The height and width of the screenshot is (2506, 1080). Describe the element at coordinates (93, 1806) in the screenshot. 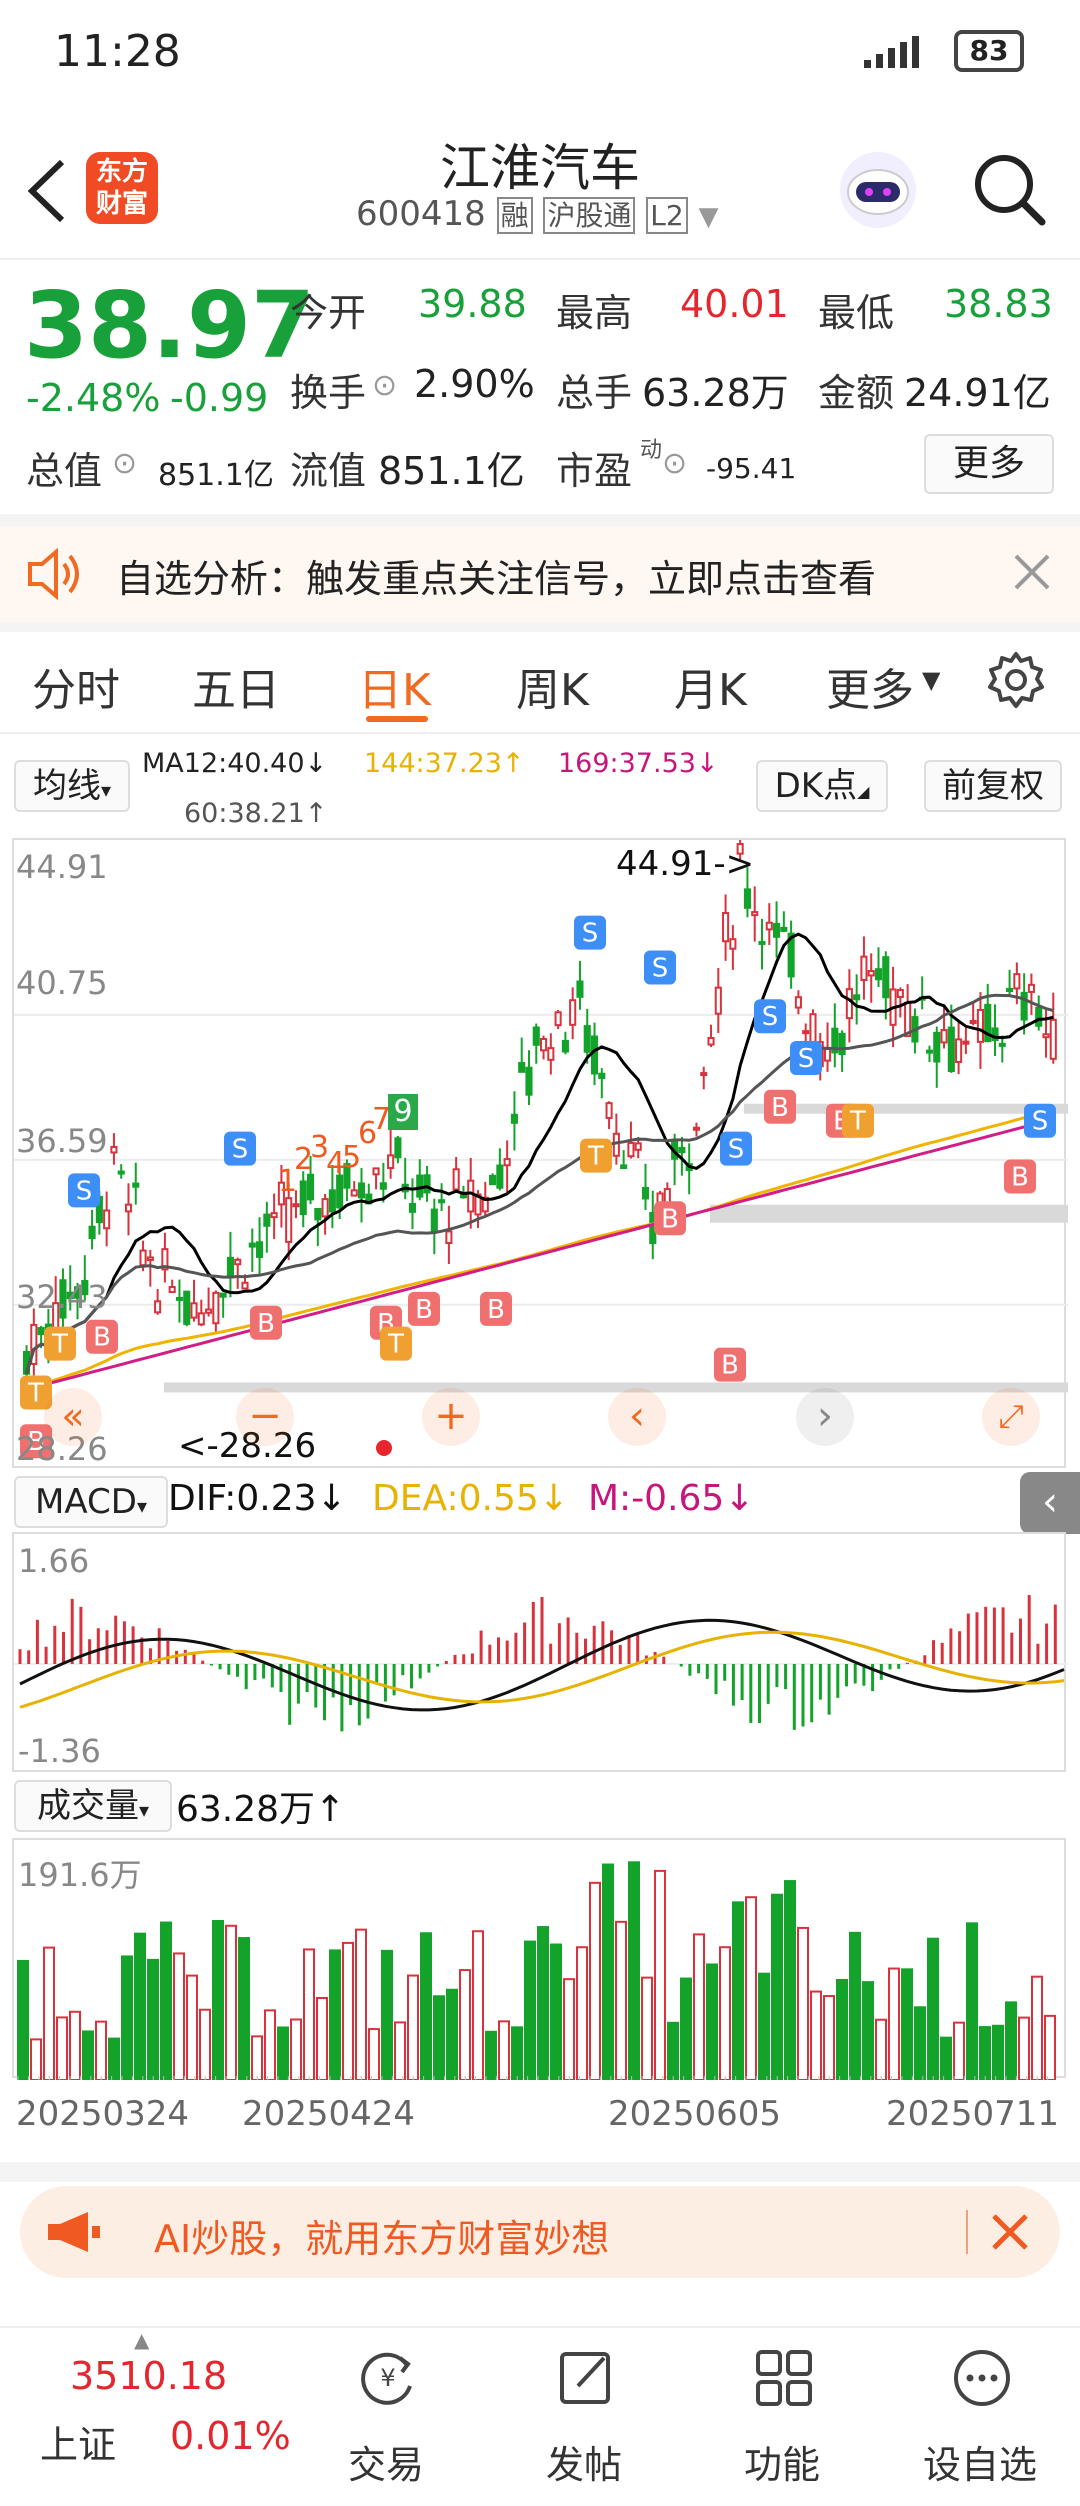

I see `volume-selector: 成交量▾` at that location.